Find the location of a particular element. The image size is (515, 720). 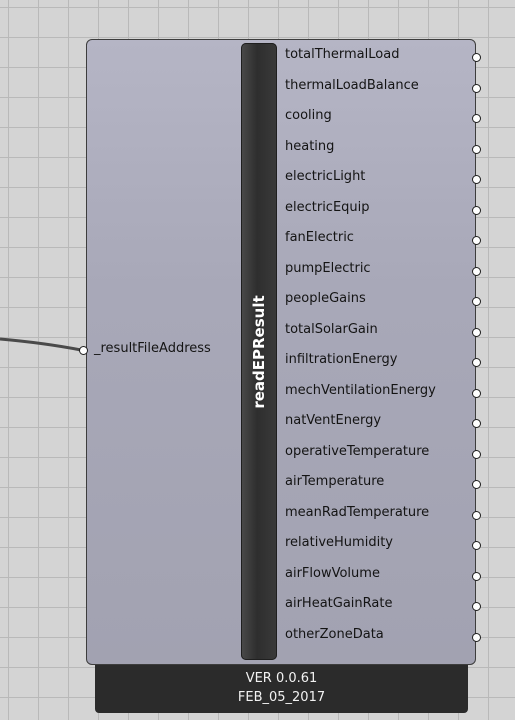

output-item-relative-humidity: relativeHumidity is located at coordinates (385, 545).